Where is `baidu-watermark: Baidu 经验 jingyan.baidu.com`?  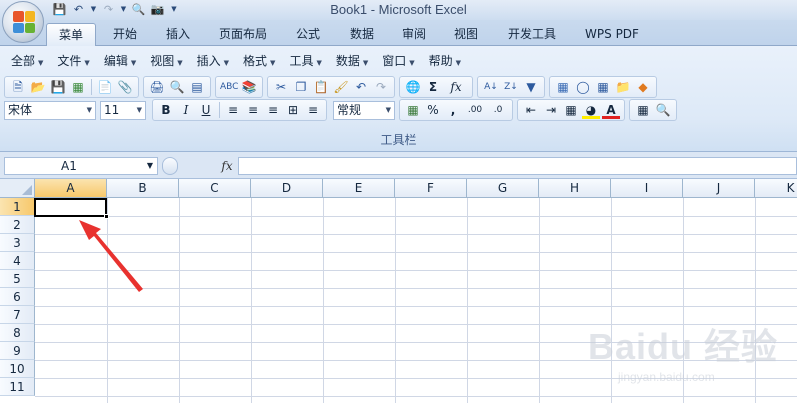
baidu-watermark: Baidu 经验 jingyan.baidu.com is located at coordinates (690, 358).